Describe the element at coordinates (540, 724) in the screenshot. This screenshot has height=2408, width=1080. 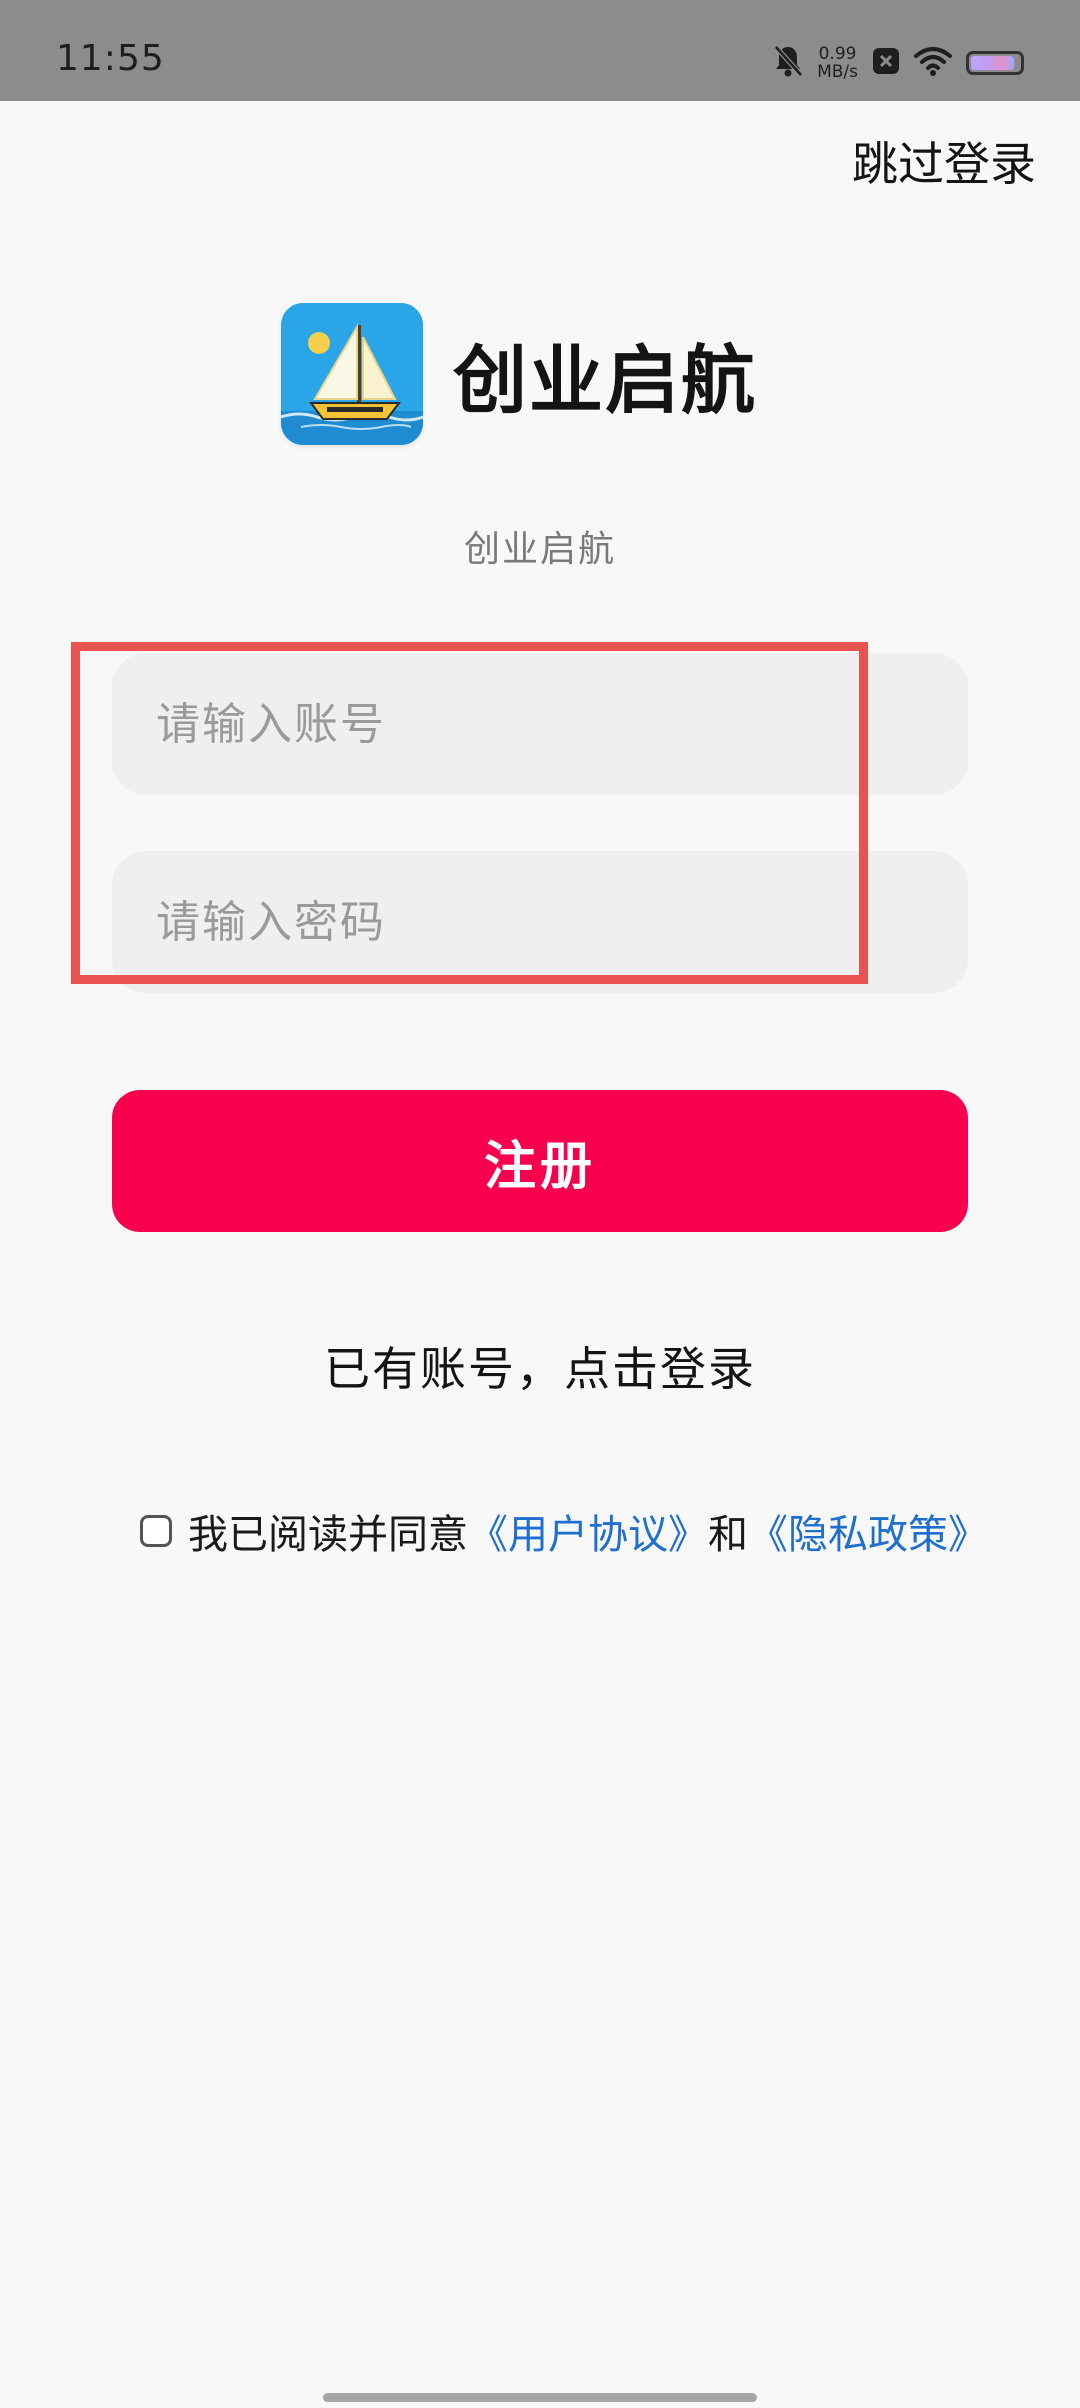
I see `account-input` at that location.